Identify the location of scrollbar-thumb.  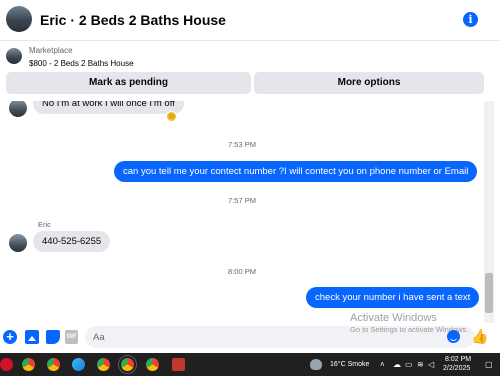
(489, 293).